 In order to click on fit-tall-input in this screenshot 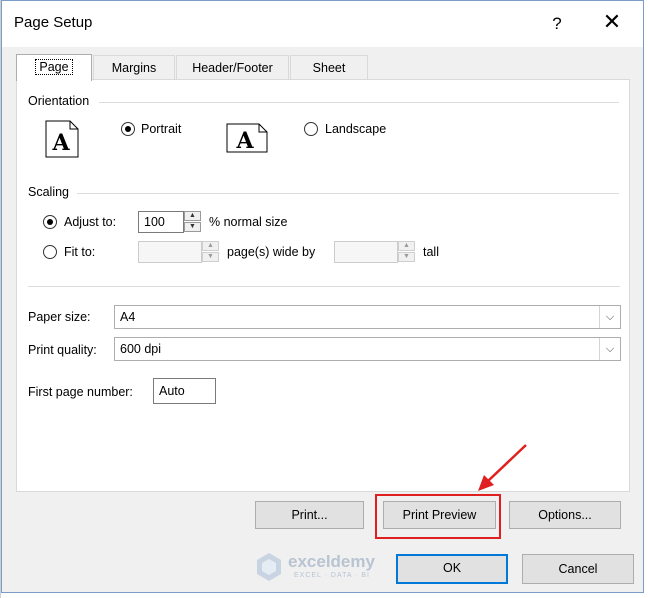, I will do `click(366, 252)`.